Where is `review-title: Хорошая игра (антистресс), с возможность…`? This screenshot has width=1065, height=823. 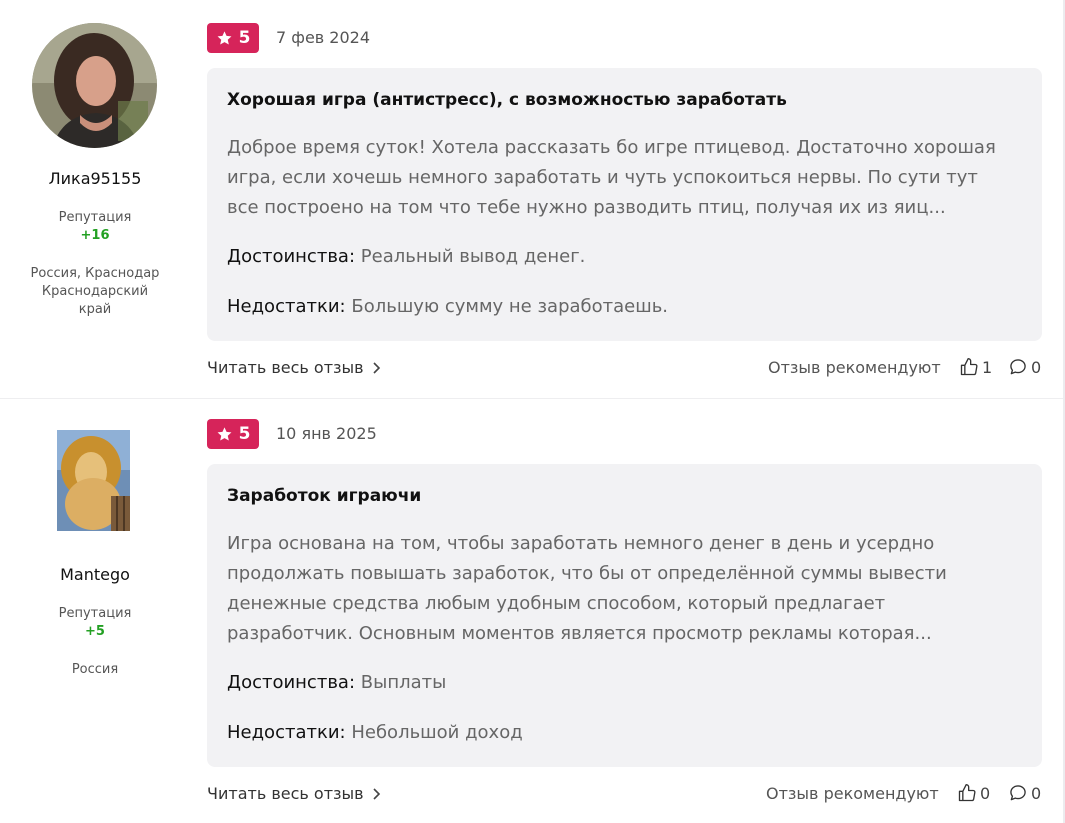
review-title: Хорошая игра (антистресс), с возможность… is located at coordinates (507, 100).